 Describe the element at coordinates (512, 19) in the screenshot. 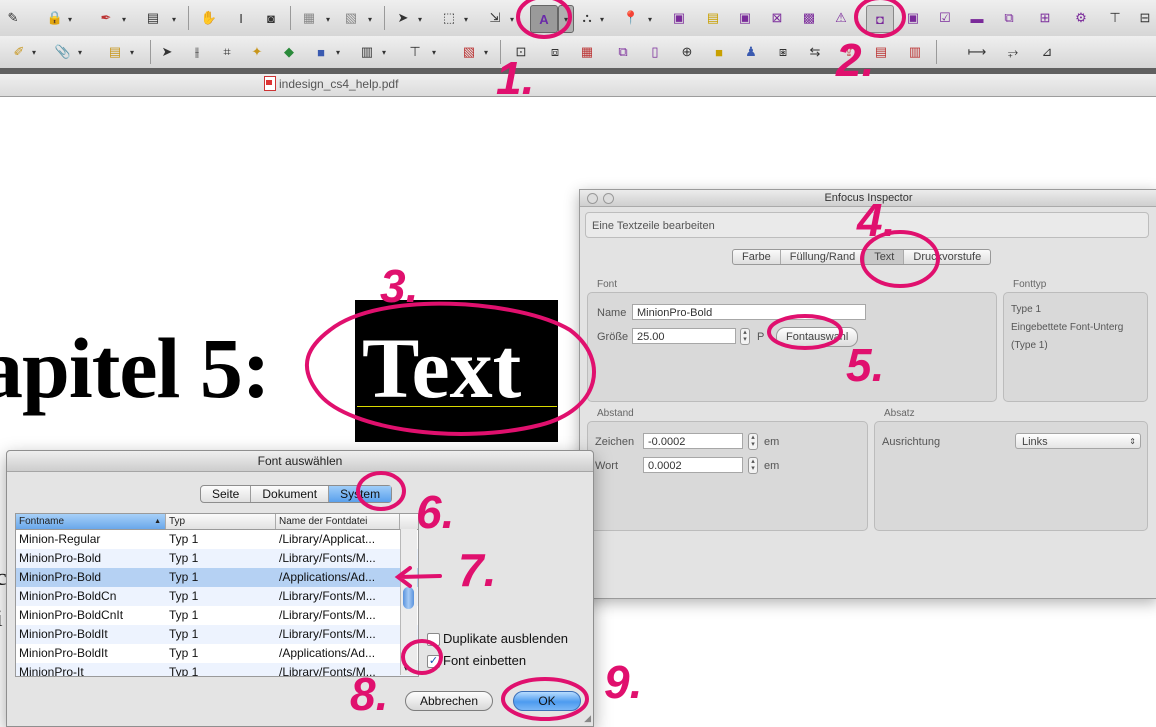

I see `object-dropdown-icon: ▾` at that location.